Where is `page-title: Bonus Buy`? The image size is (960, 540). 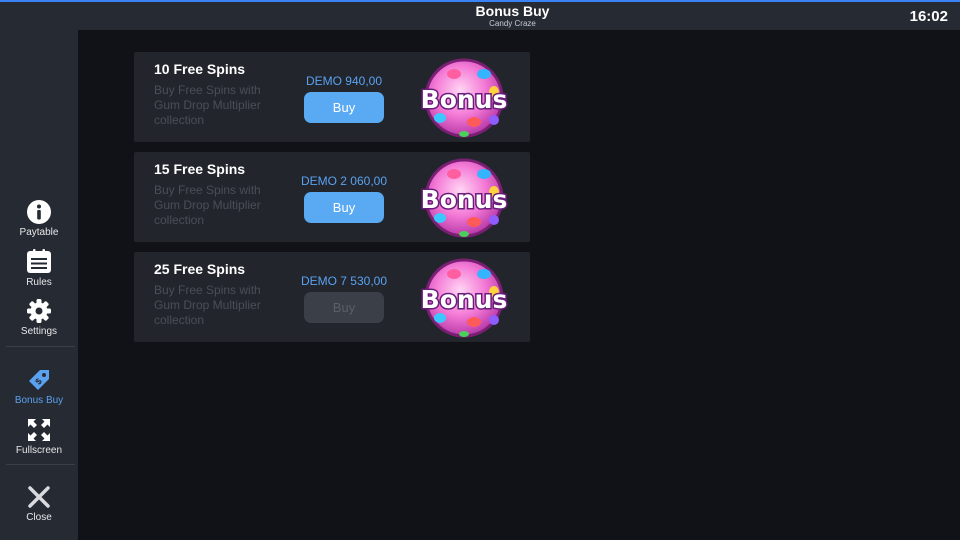 page-title: Bonus Buy is located at coordinates (512, 11).